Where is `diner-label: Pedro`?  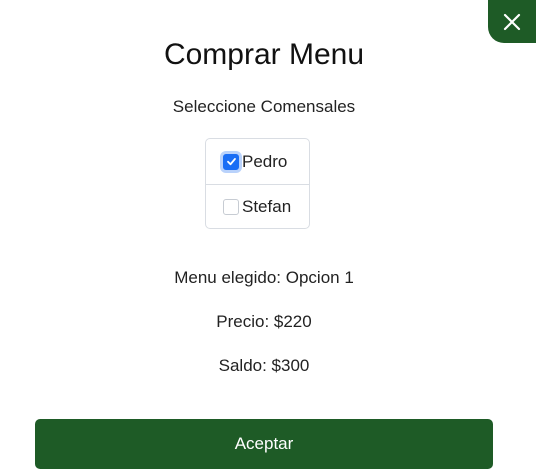 diner-label: Pedro is located at coordinates (265, 161).